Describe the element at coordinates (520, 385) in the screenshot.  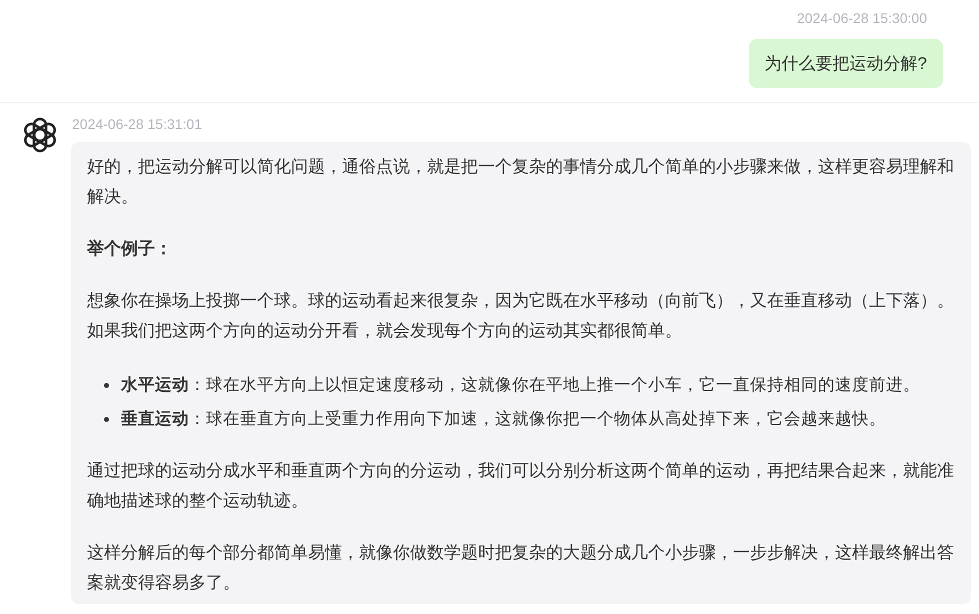
I see `list-item-text: 水平运动：球在水平方向上以恒定速度移动，这就像你在平地上推一个小车，它一直保持相同的速度前进。` at that location.